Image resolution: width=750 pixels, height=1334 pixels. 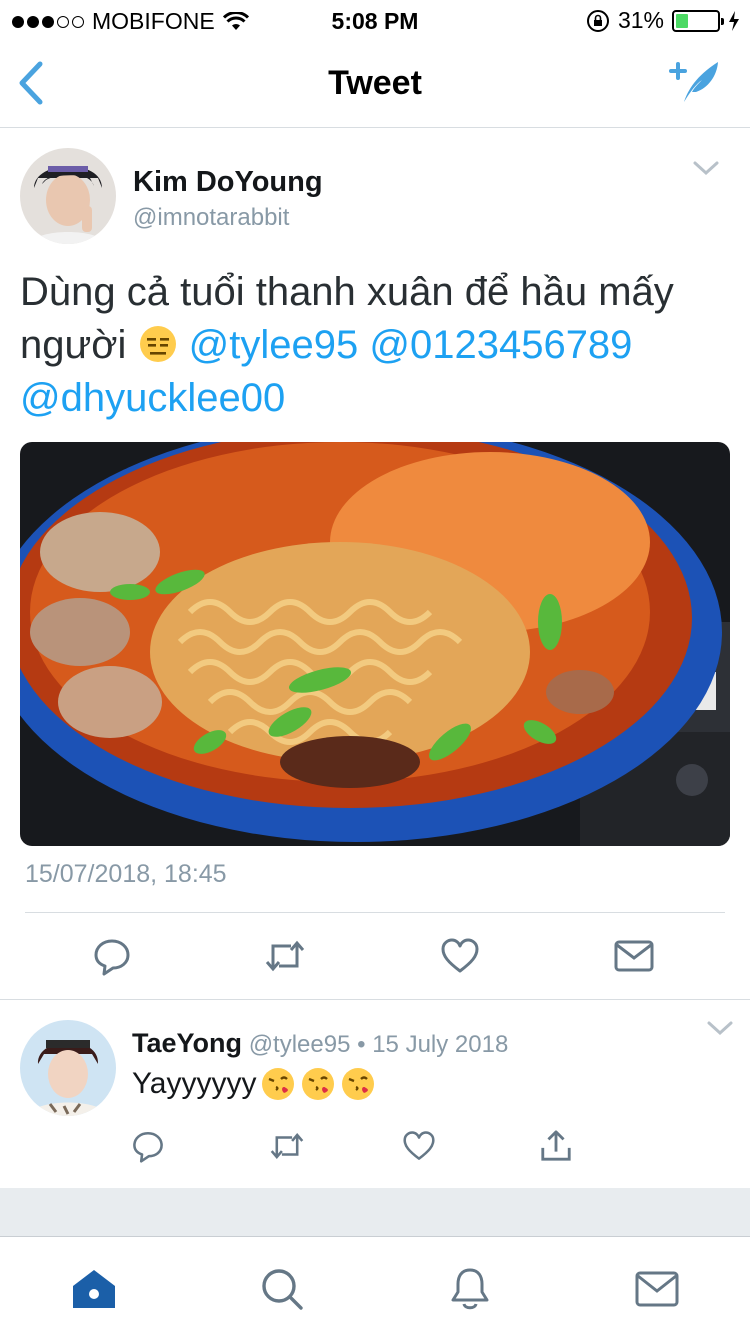 I want to click on tab-messages, so click(x=657, y=1289).